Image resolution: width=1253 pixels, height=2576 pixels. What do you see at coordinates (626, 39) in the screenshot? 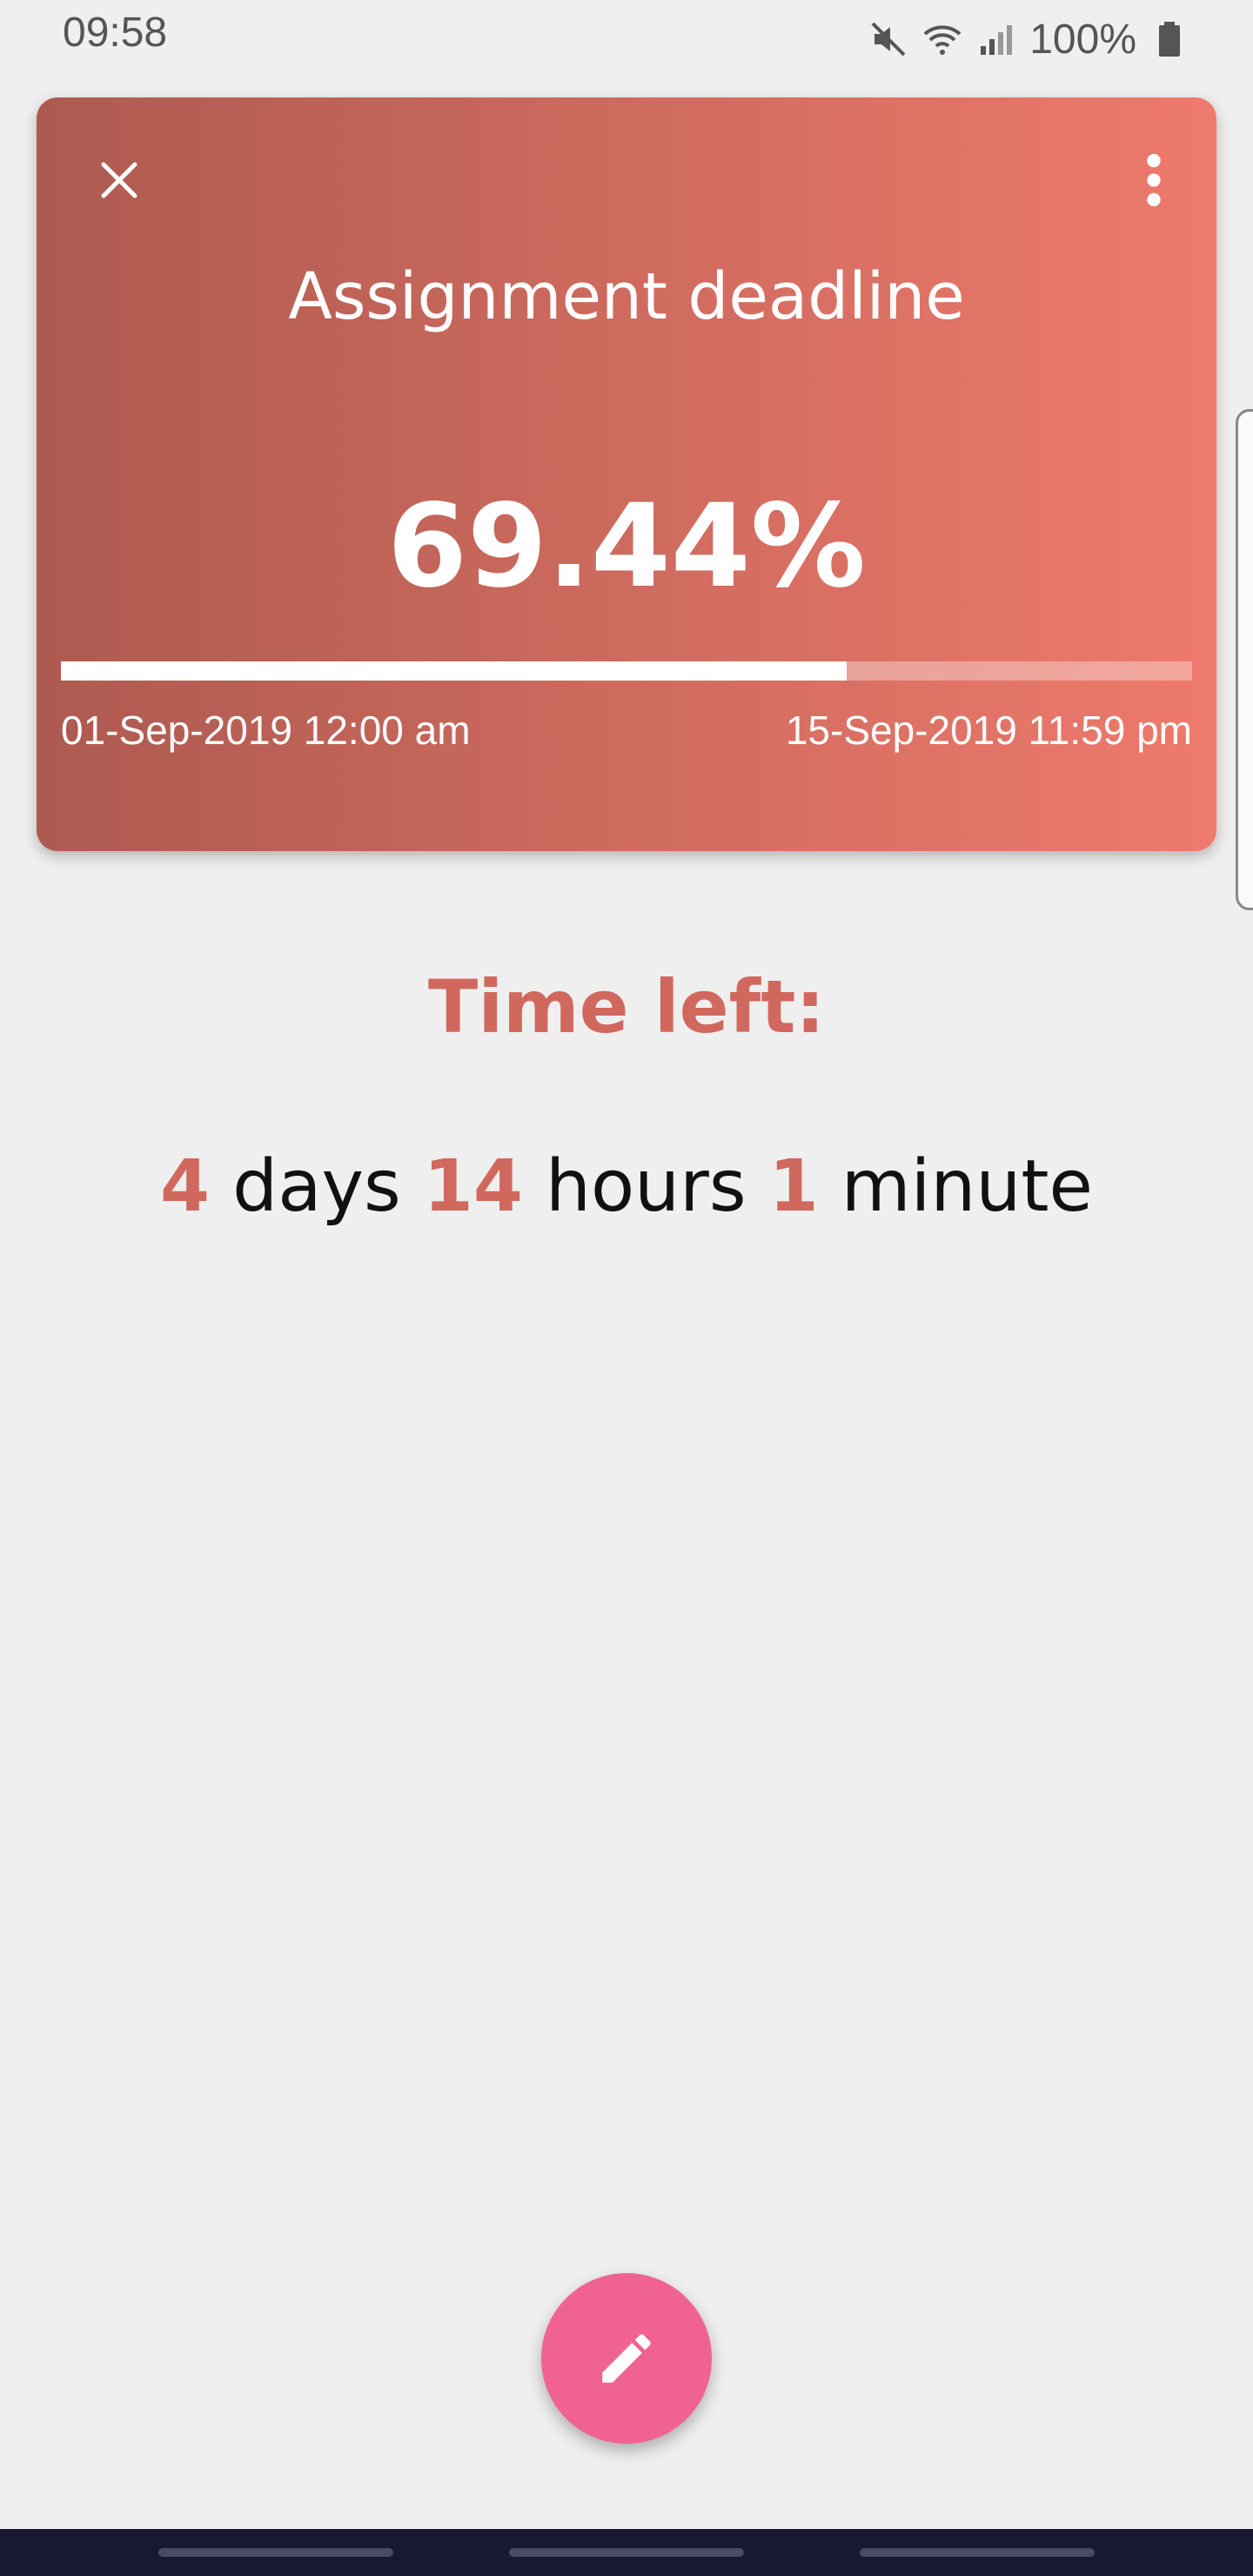
I see `status-bar: 09:58 100%` at bounding box center [626, 39].